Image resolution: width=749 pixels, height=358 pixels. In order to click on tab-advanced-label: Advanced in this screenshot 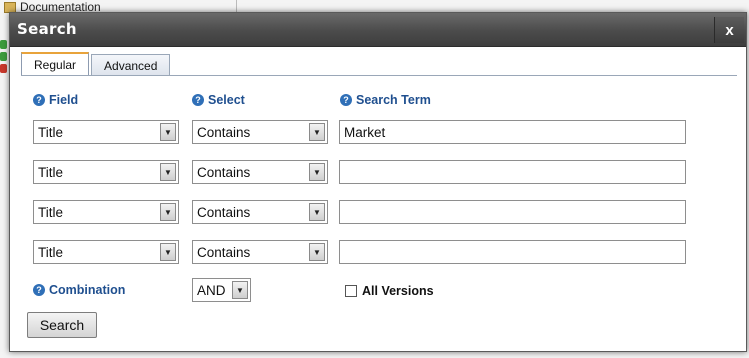, I will do `click(131, 65)`.